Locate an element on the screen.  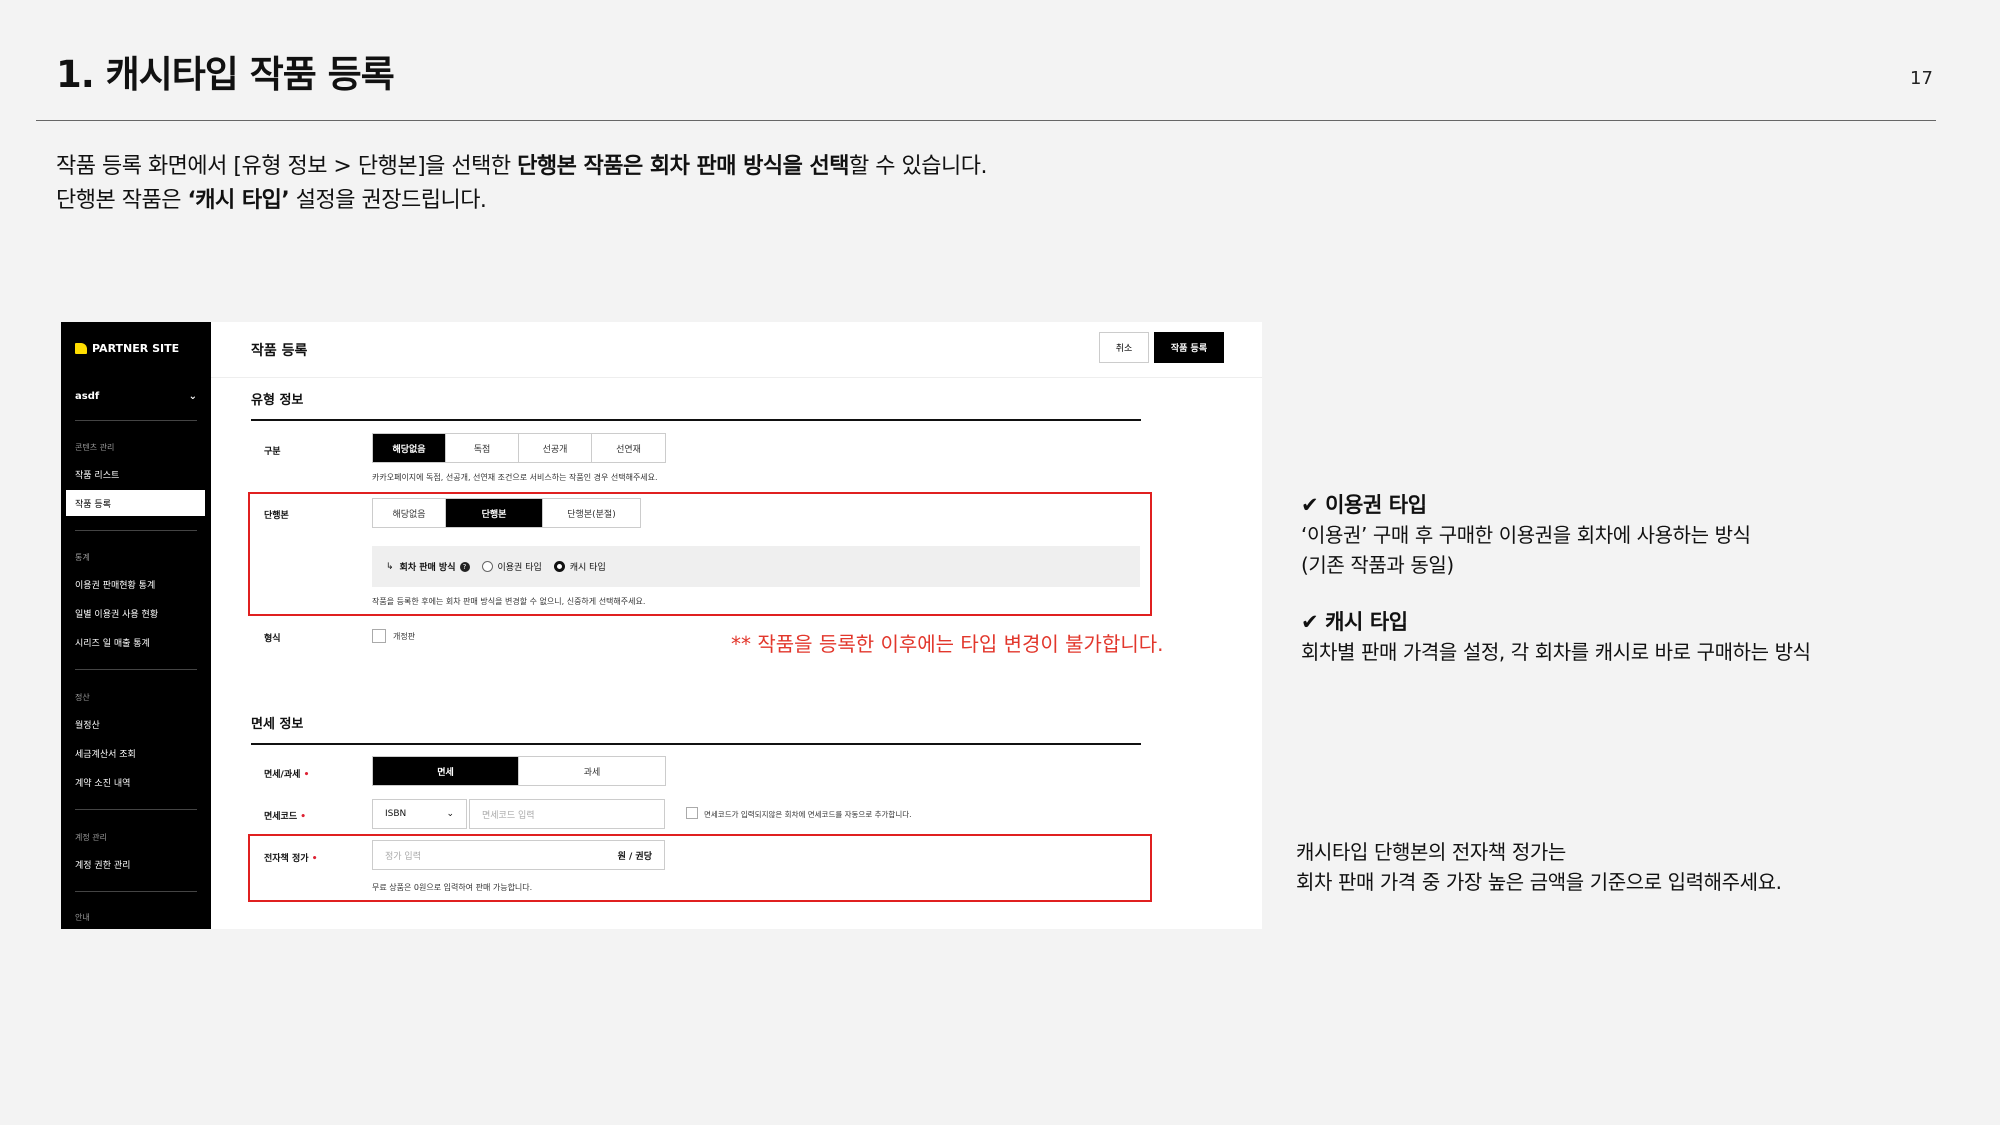
sidebar-item-work-register: 작품 등록 is located at coordinates (135, 503).